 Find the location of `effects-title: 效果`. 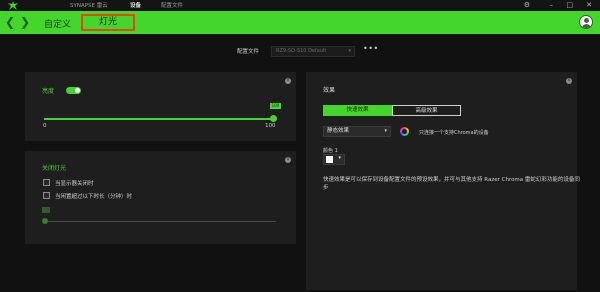

effects-title: 效果 is located at coordinates (329, 90).